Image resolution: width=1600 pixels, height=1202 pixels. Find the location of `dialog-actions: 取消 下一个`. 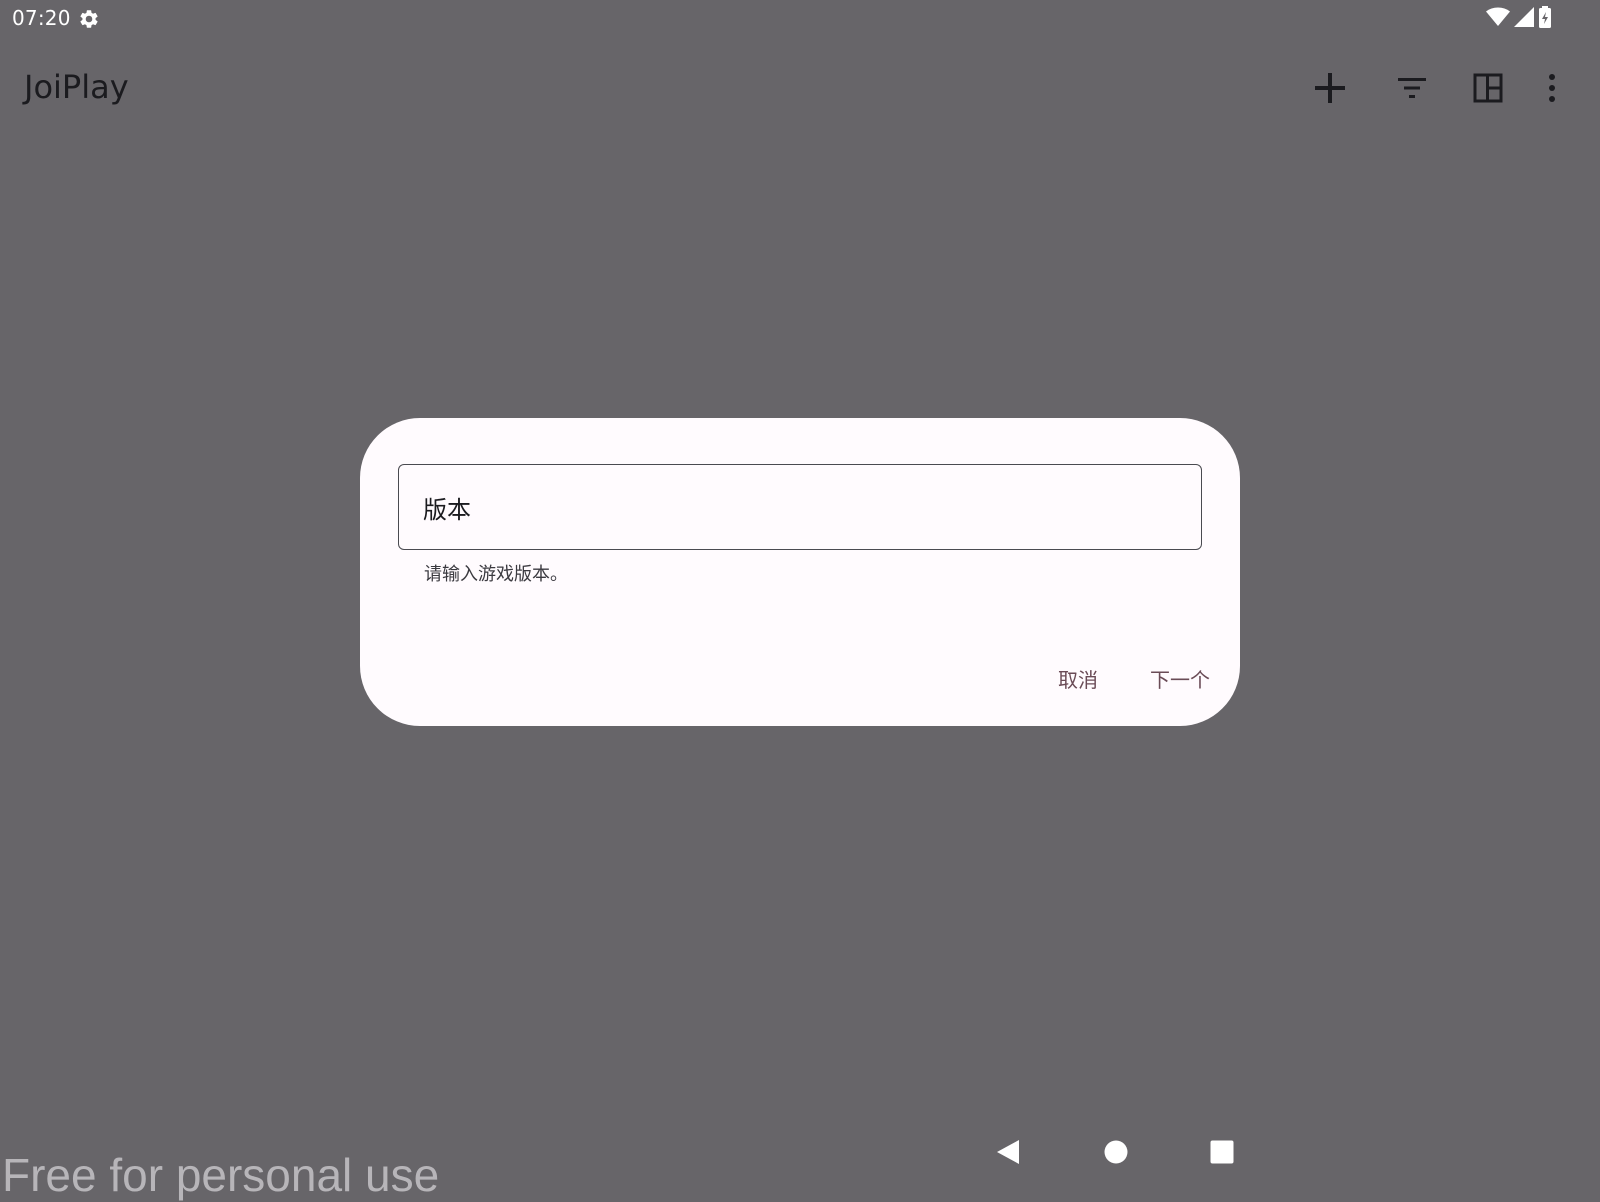

dialog-actions: 取消 下一个 is located at coordinates (1134, 678).